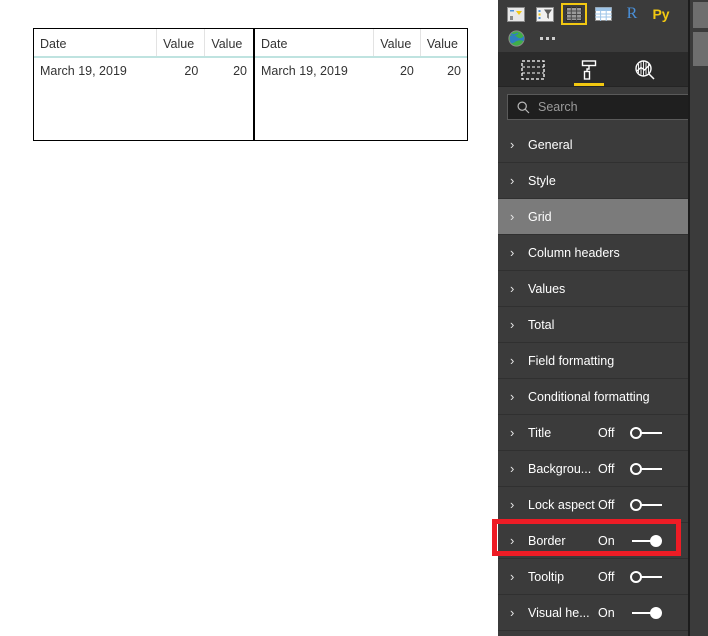  I want to click on table-icon, so click(574, 14).